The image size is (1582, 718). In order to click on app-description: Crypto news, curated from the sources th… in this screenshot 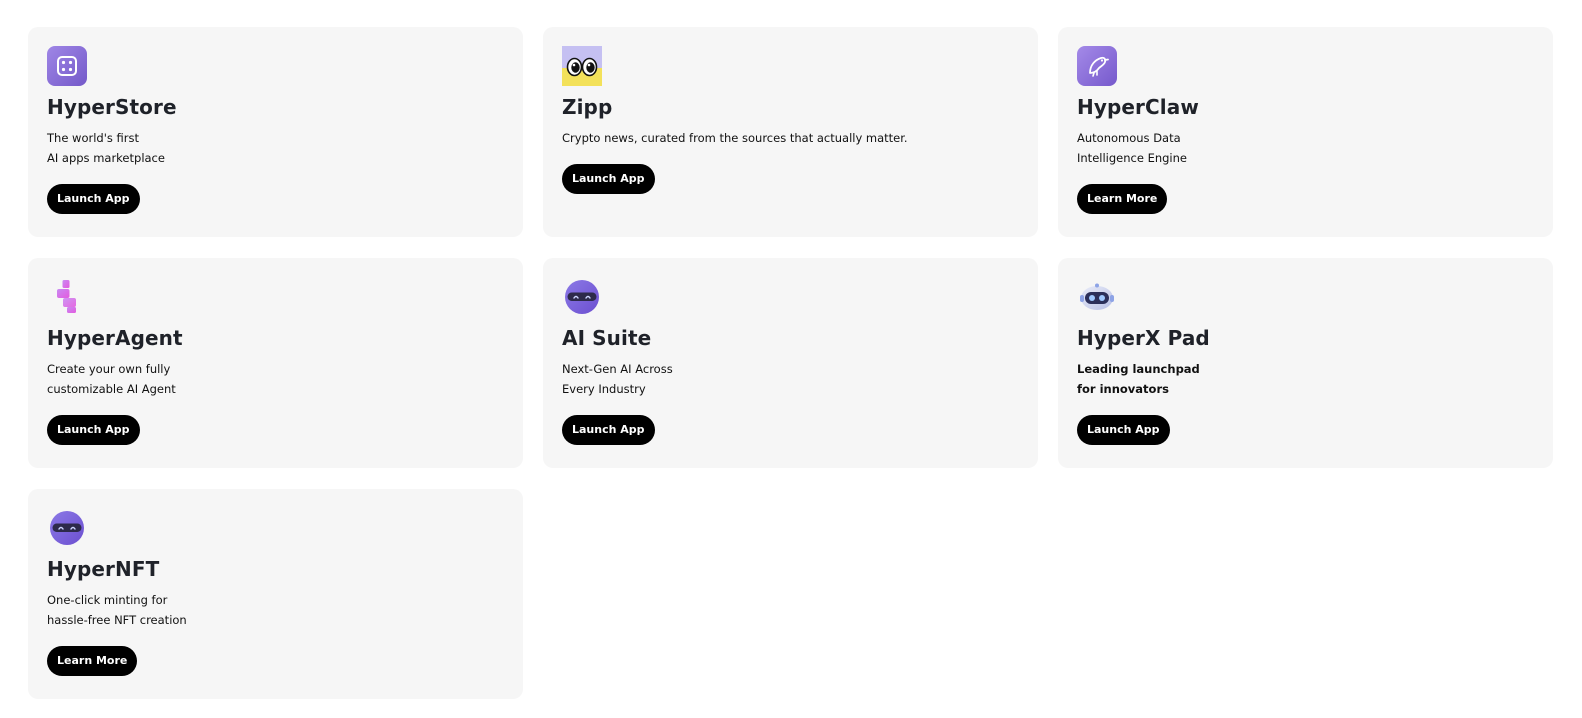, I will do `click(790, 138)`.